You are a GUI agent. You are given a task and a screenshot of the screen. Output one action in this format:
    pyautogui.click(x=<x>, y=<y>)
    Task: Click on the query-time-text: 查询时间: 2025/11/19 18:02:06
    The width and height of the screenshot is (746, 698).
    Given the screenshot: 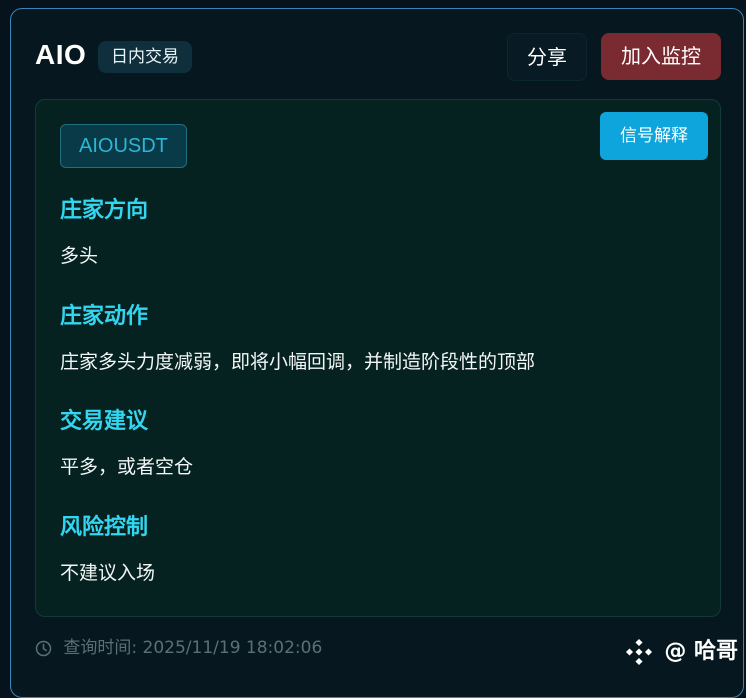 What is the action you would take?
    pyautogui.click(x=193, y=648)
    